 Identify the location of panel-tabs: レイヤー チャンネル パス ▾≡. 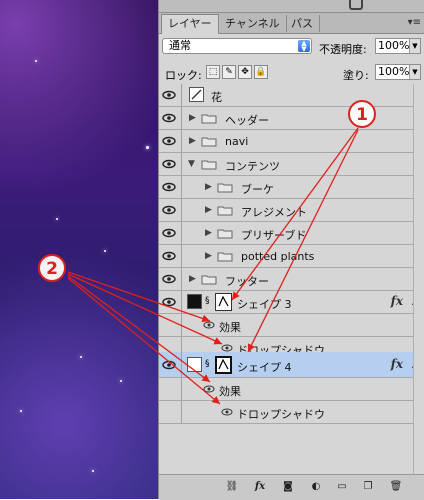
(291, 23).